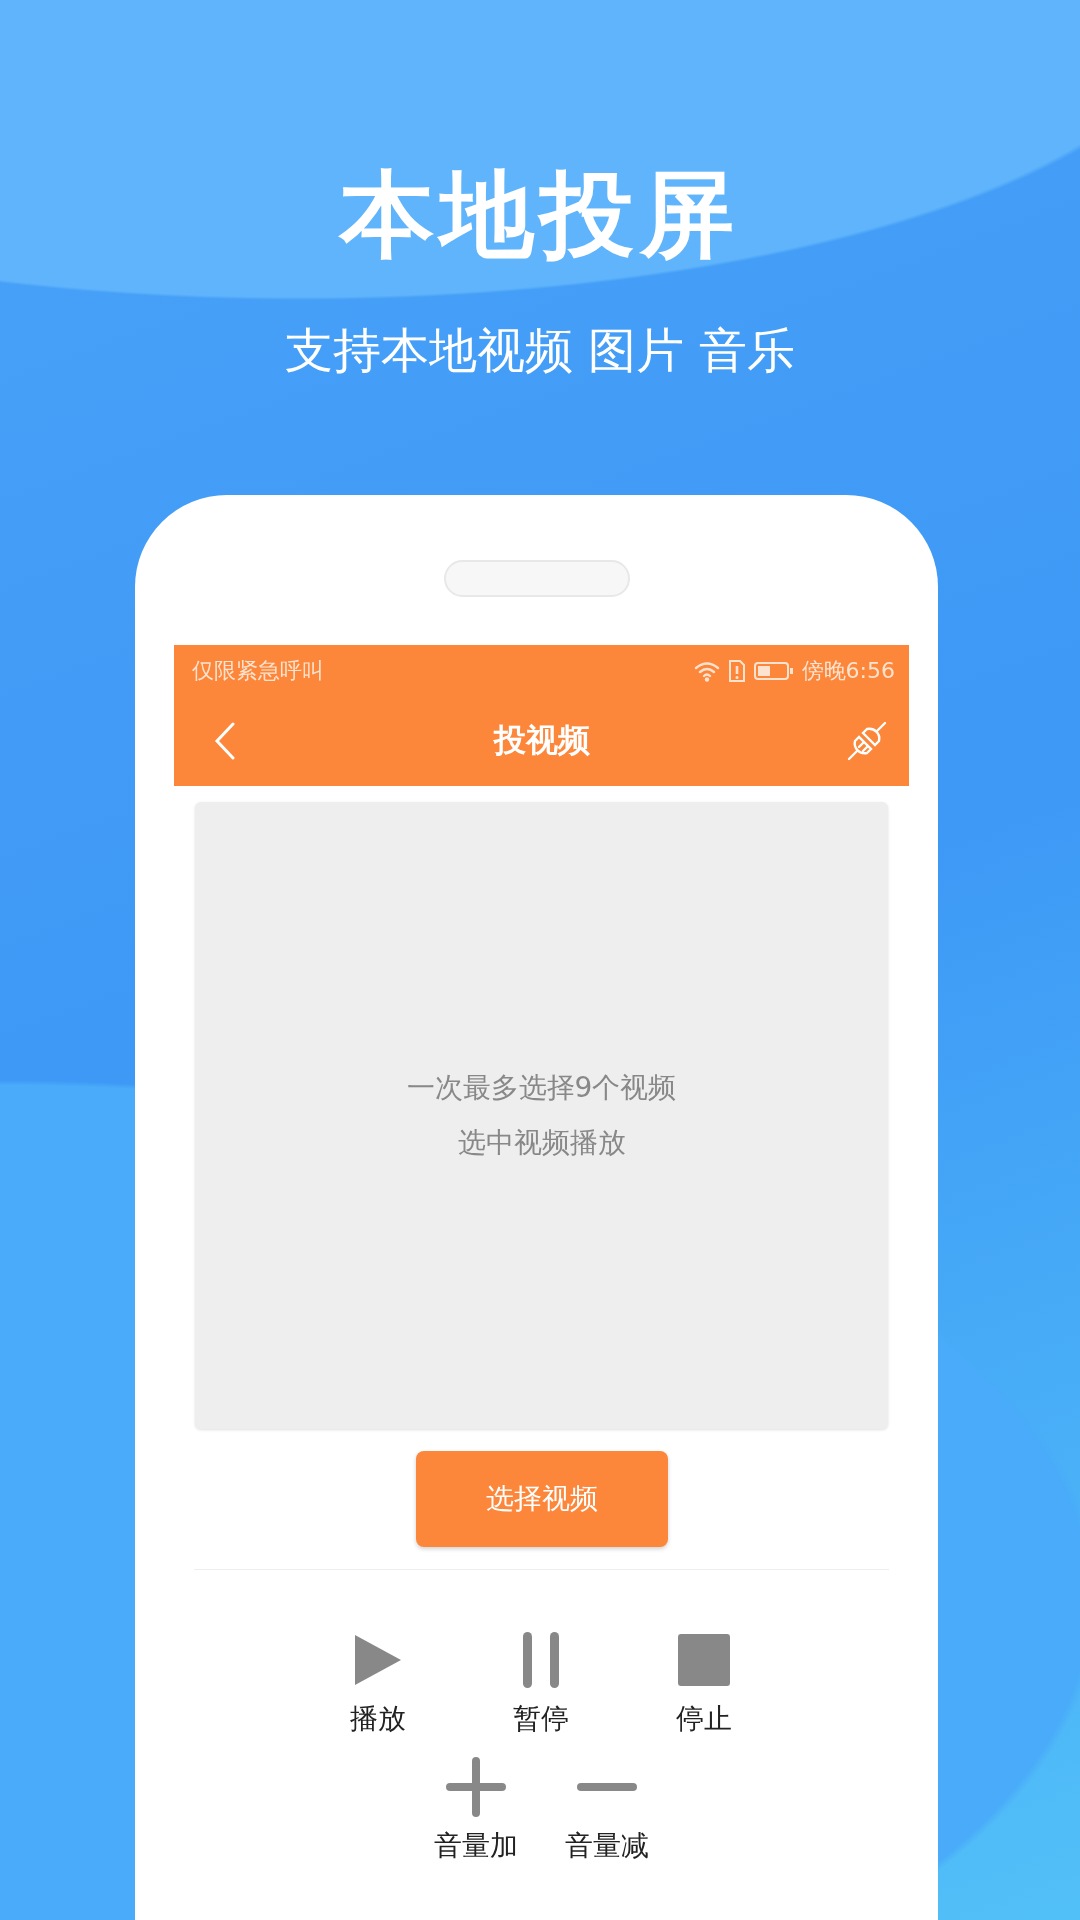 The width and height of the screenshot is (1080, 1920). Describe the element at coordinates (258, 670) in the screenshot. I see `carrier-text: 仅限紧急呼叫` at that location.